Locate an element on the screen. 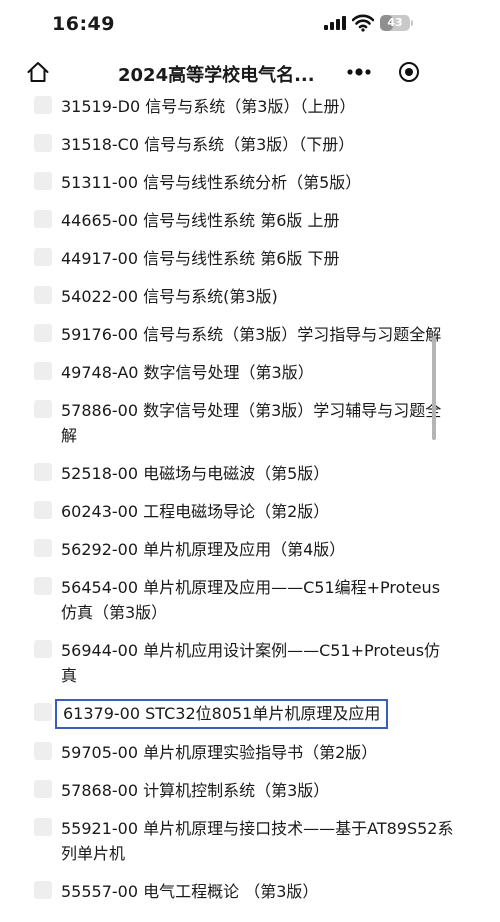  book-title: 55557-00 电气工程概论 （第3版） is located at coordinates (190, 891).